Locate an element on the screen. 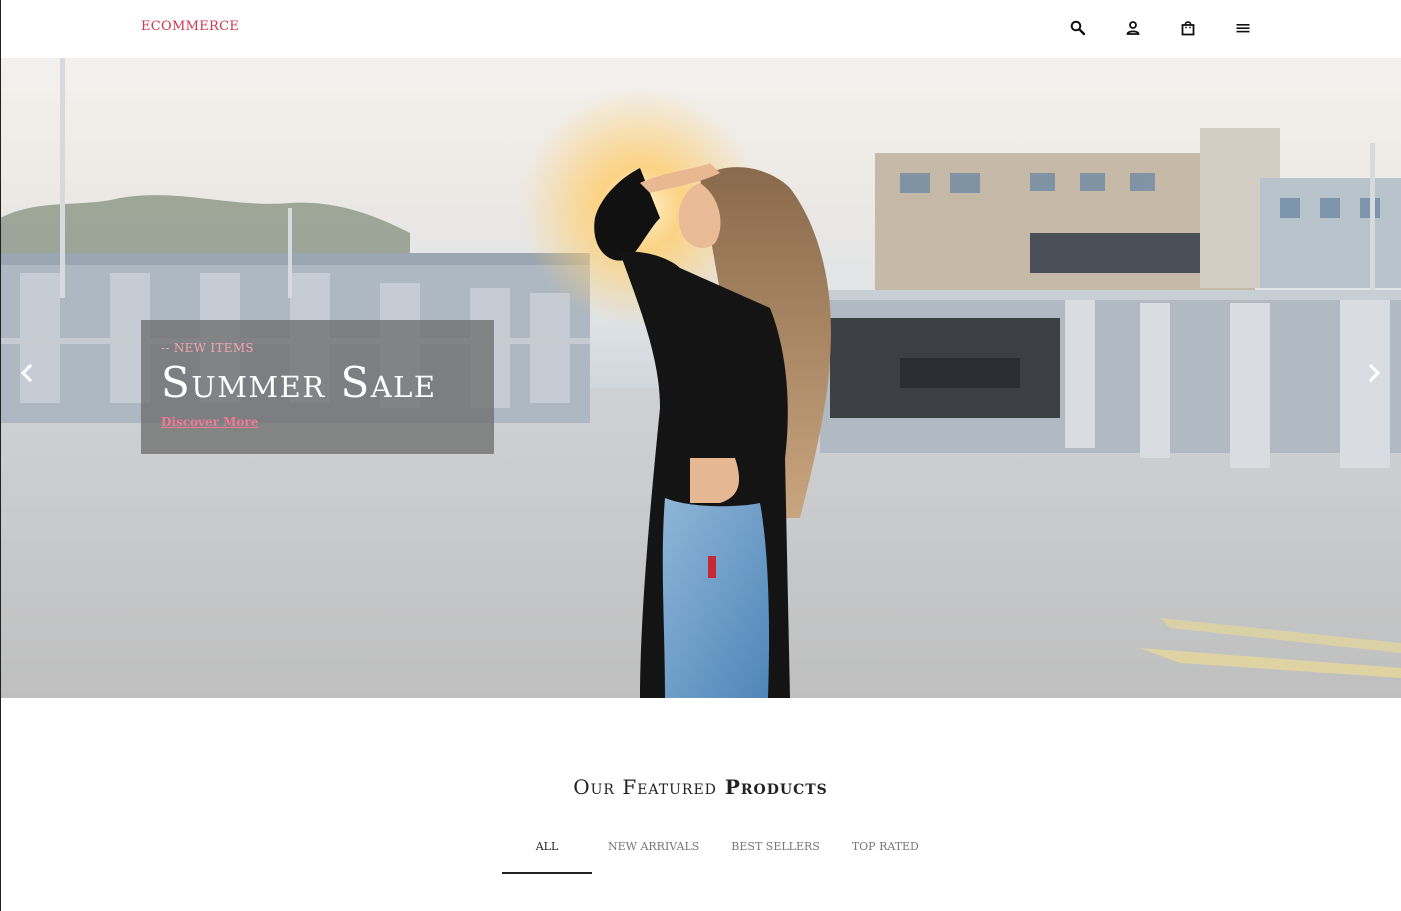  chevron-left-icon is located at coordinates (26, 373).